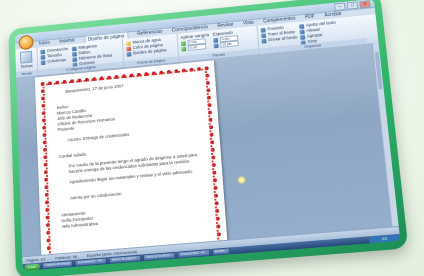 This screenshot has height=276, width=424. I want to click on start-button: Inicio, so click(32, 267).